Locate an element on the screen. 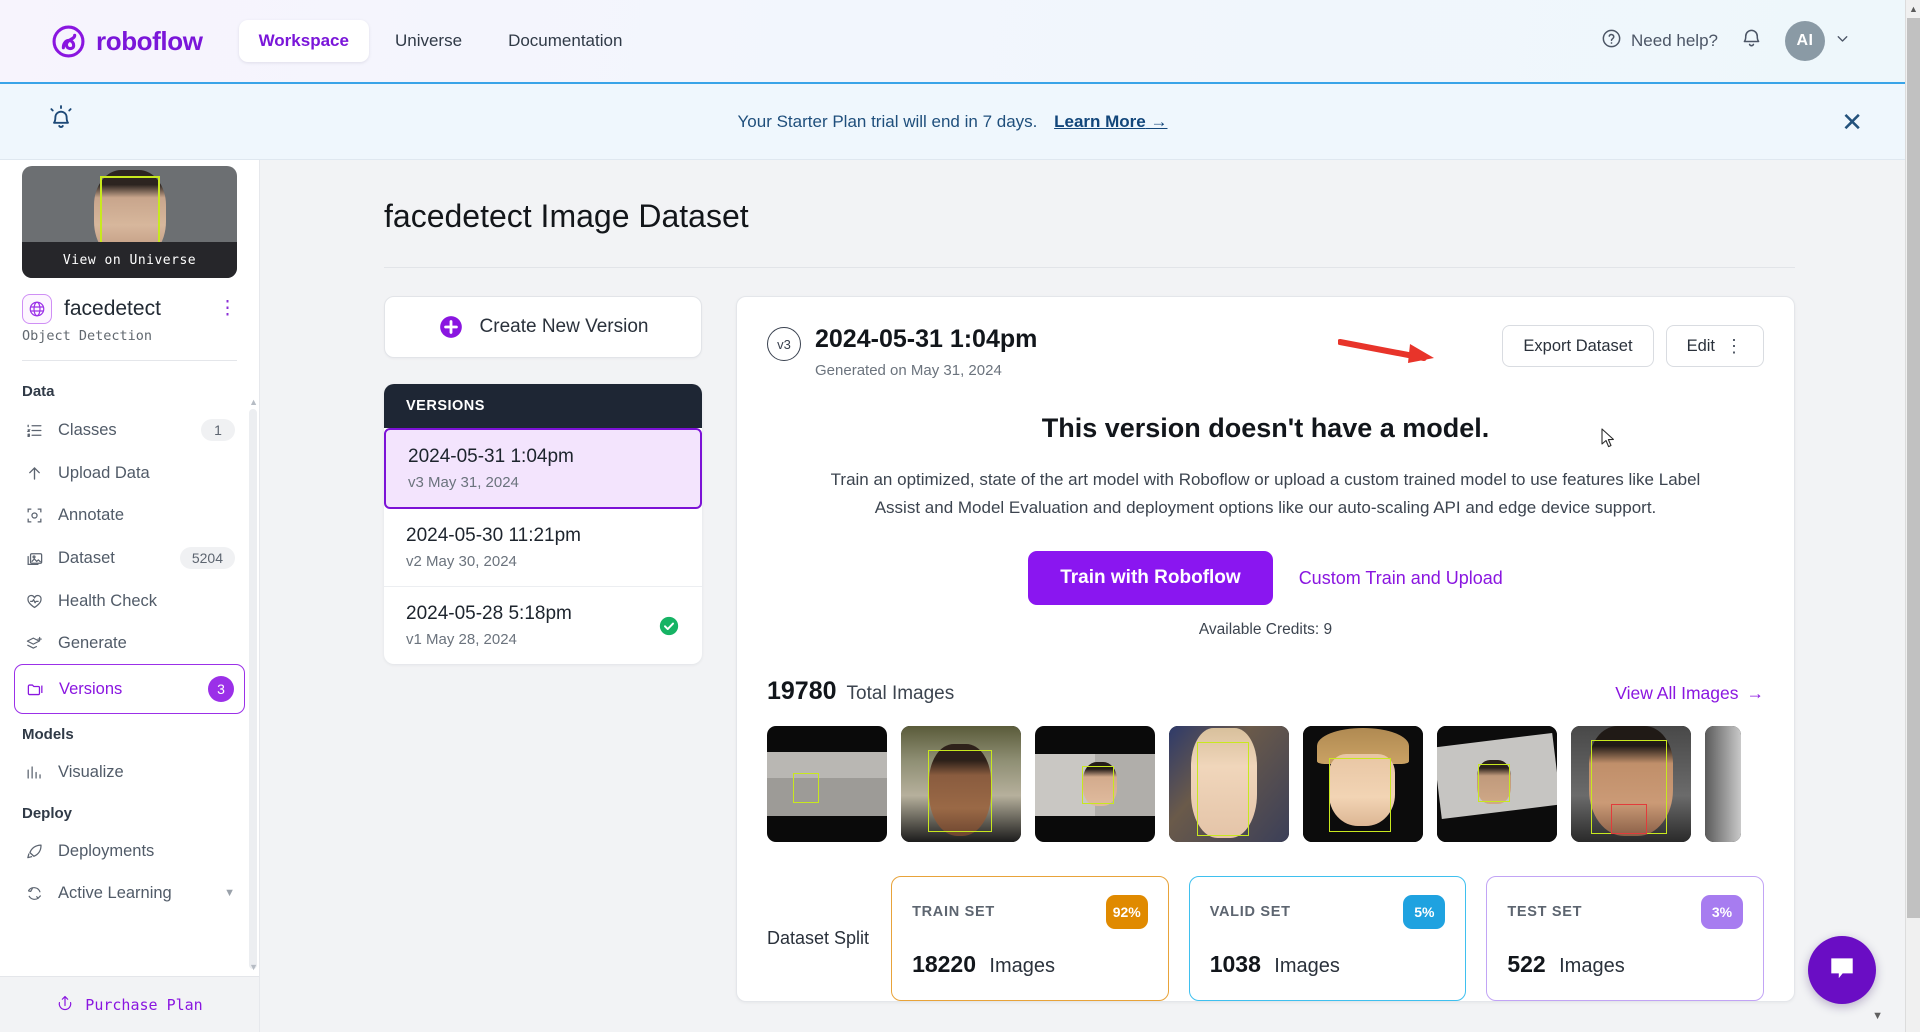 The image size is (1920, 1032). browser-scrollbar: ▲ is located at coordinates (1912, 516).